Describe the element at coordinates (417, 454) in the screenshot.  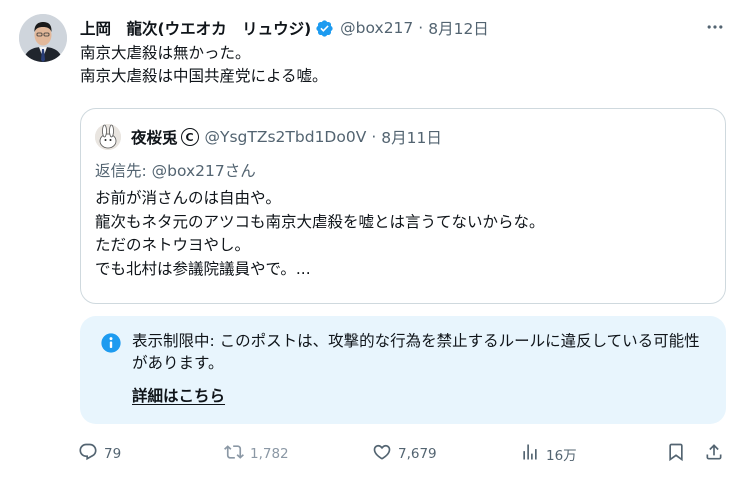
I see `like-count: 7,679` at that location.